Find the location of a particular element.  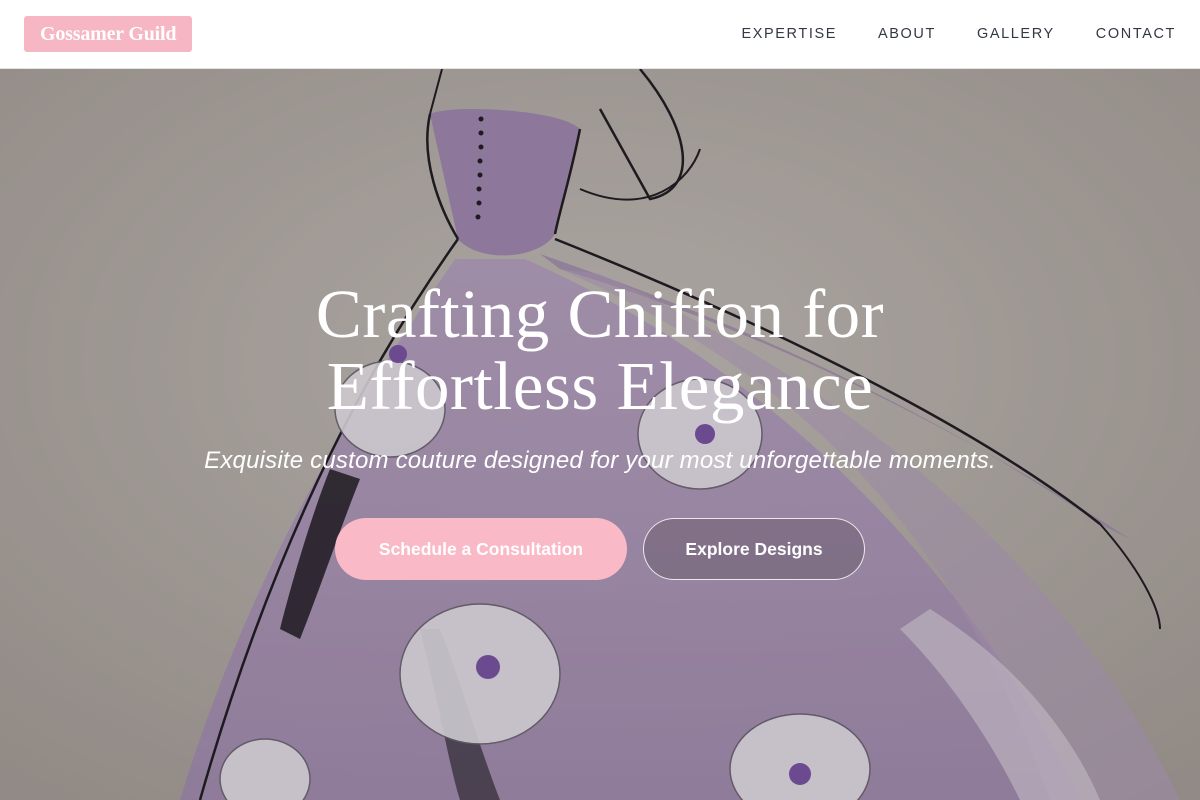

hero-title-line-1: Crafting Chiffon for is located at coordinates (600, 314).